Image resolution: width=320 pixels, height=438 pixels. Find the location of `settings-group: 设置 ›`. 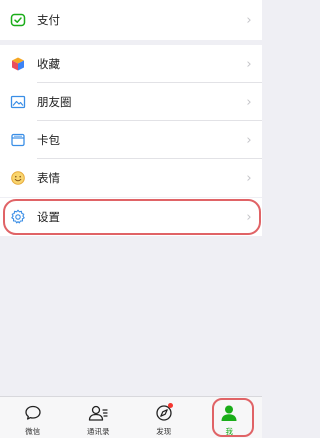

settings-group: 设置 › is located at coordinates (131, 217).